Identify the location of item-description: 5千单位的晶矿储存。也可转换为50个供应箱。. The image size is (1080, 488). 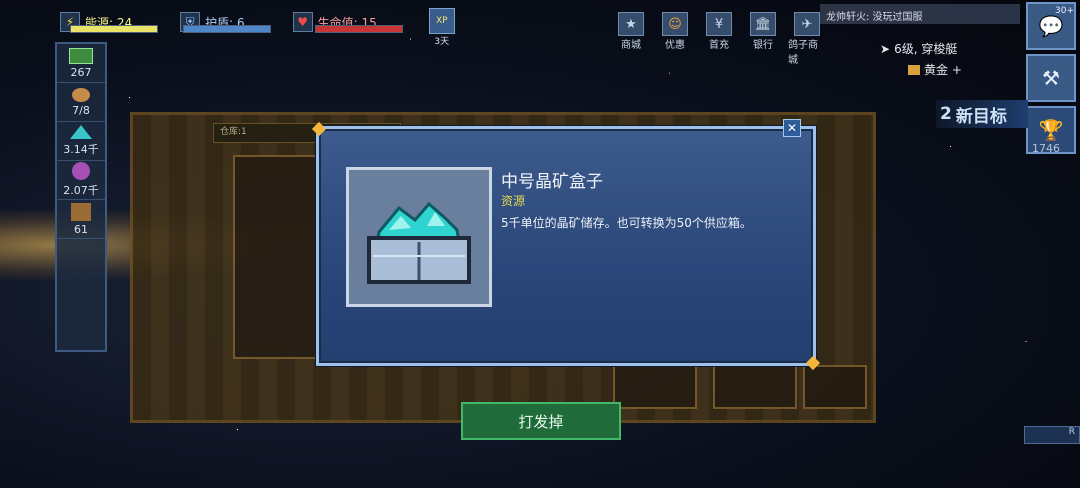
(626, 223).